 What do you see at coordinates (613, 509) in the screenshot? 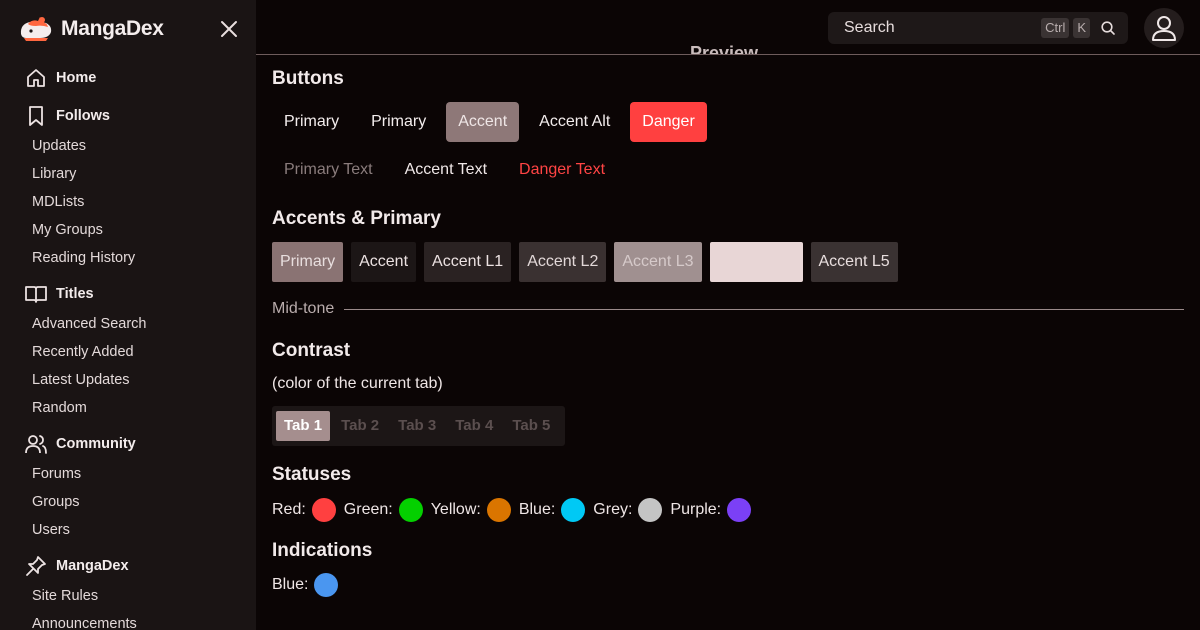
I see `status-label-grey: Grey:` at bounding box center [613, 509].